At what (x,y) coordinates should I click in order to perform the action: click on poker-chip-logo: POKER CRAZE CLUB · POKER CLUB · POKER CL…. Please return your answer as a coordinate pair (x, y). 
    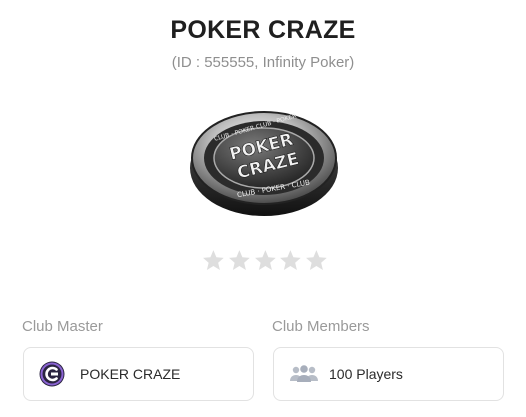
    Looking at the image, I should click on (264, 163).